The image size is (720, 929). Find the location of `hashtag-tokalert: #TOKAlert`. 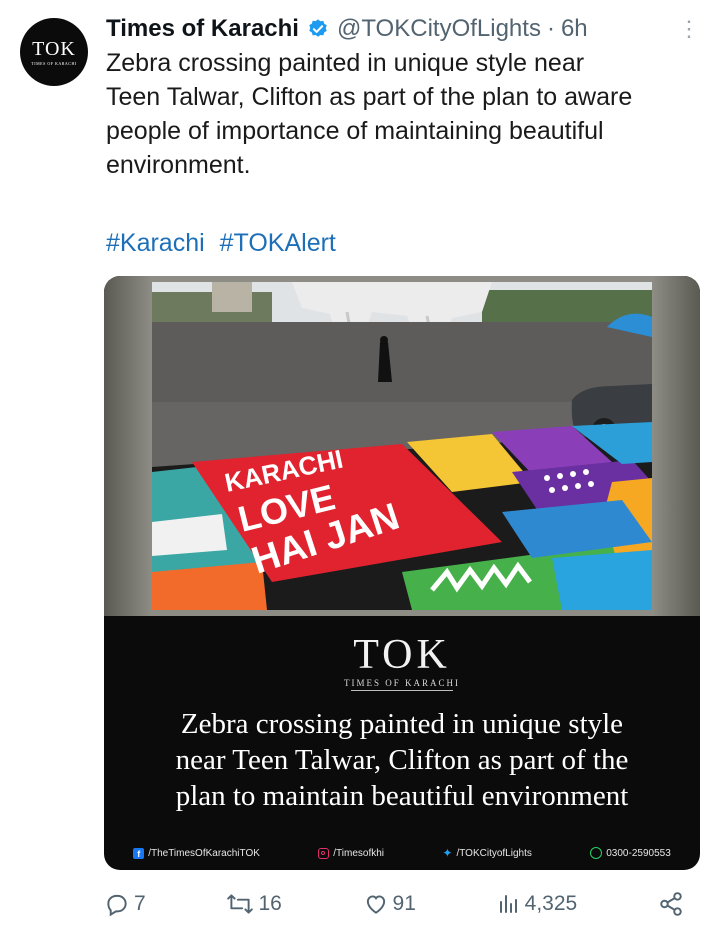

hashtag-tokalert: #TOKAlert is located at coordinates (278, 243).